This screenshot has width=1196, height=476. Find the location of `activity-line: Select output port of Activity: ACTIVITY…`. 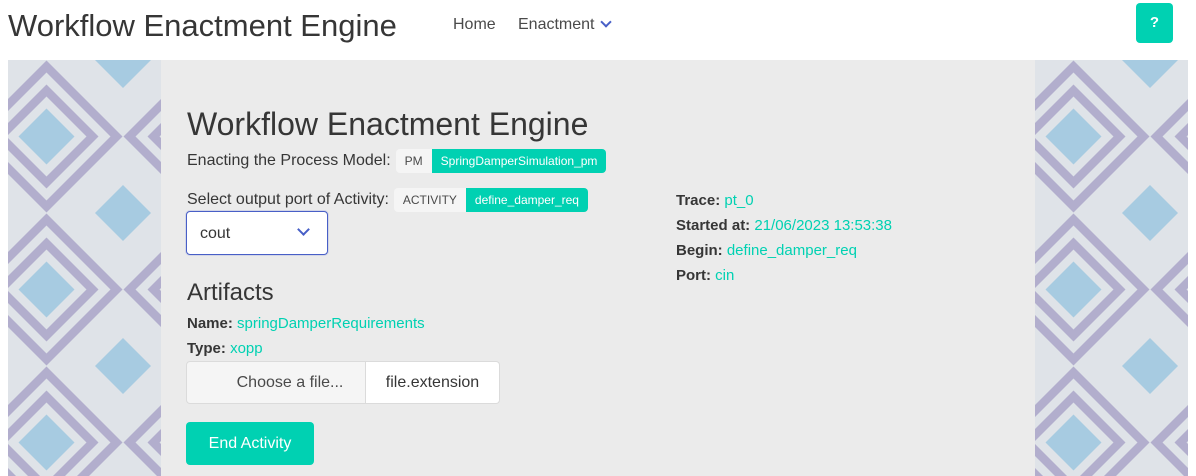

activity-line: Select output port of Activity: ACTIVITY… is located at coordinates (387, 200).